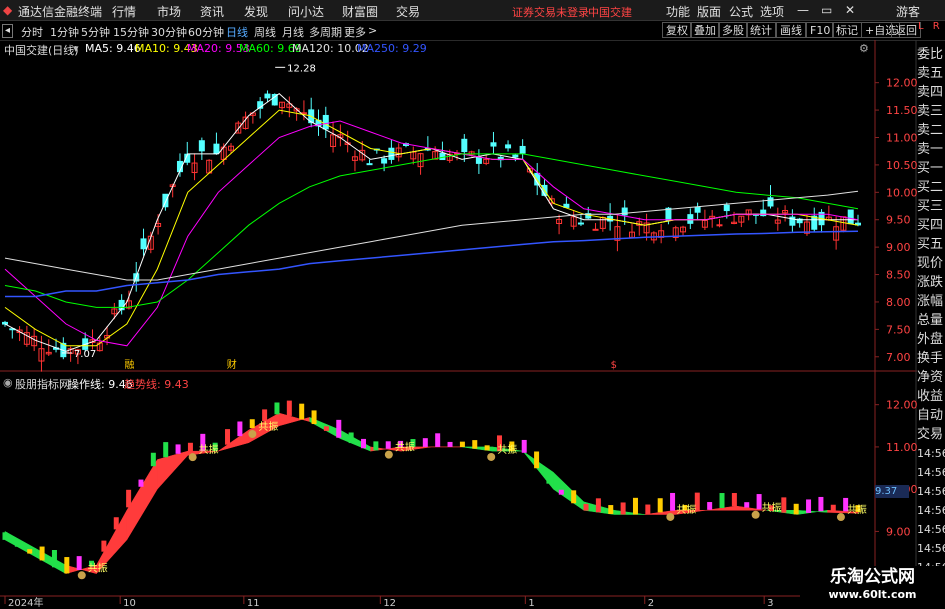 The width and height of the screenshot is (945, 609). What do you see at coordinates (931, 187) in the screenshot?
I see `sidebar-item: 买二` at bounding box center [931, 187].